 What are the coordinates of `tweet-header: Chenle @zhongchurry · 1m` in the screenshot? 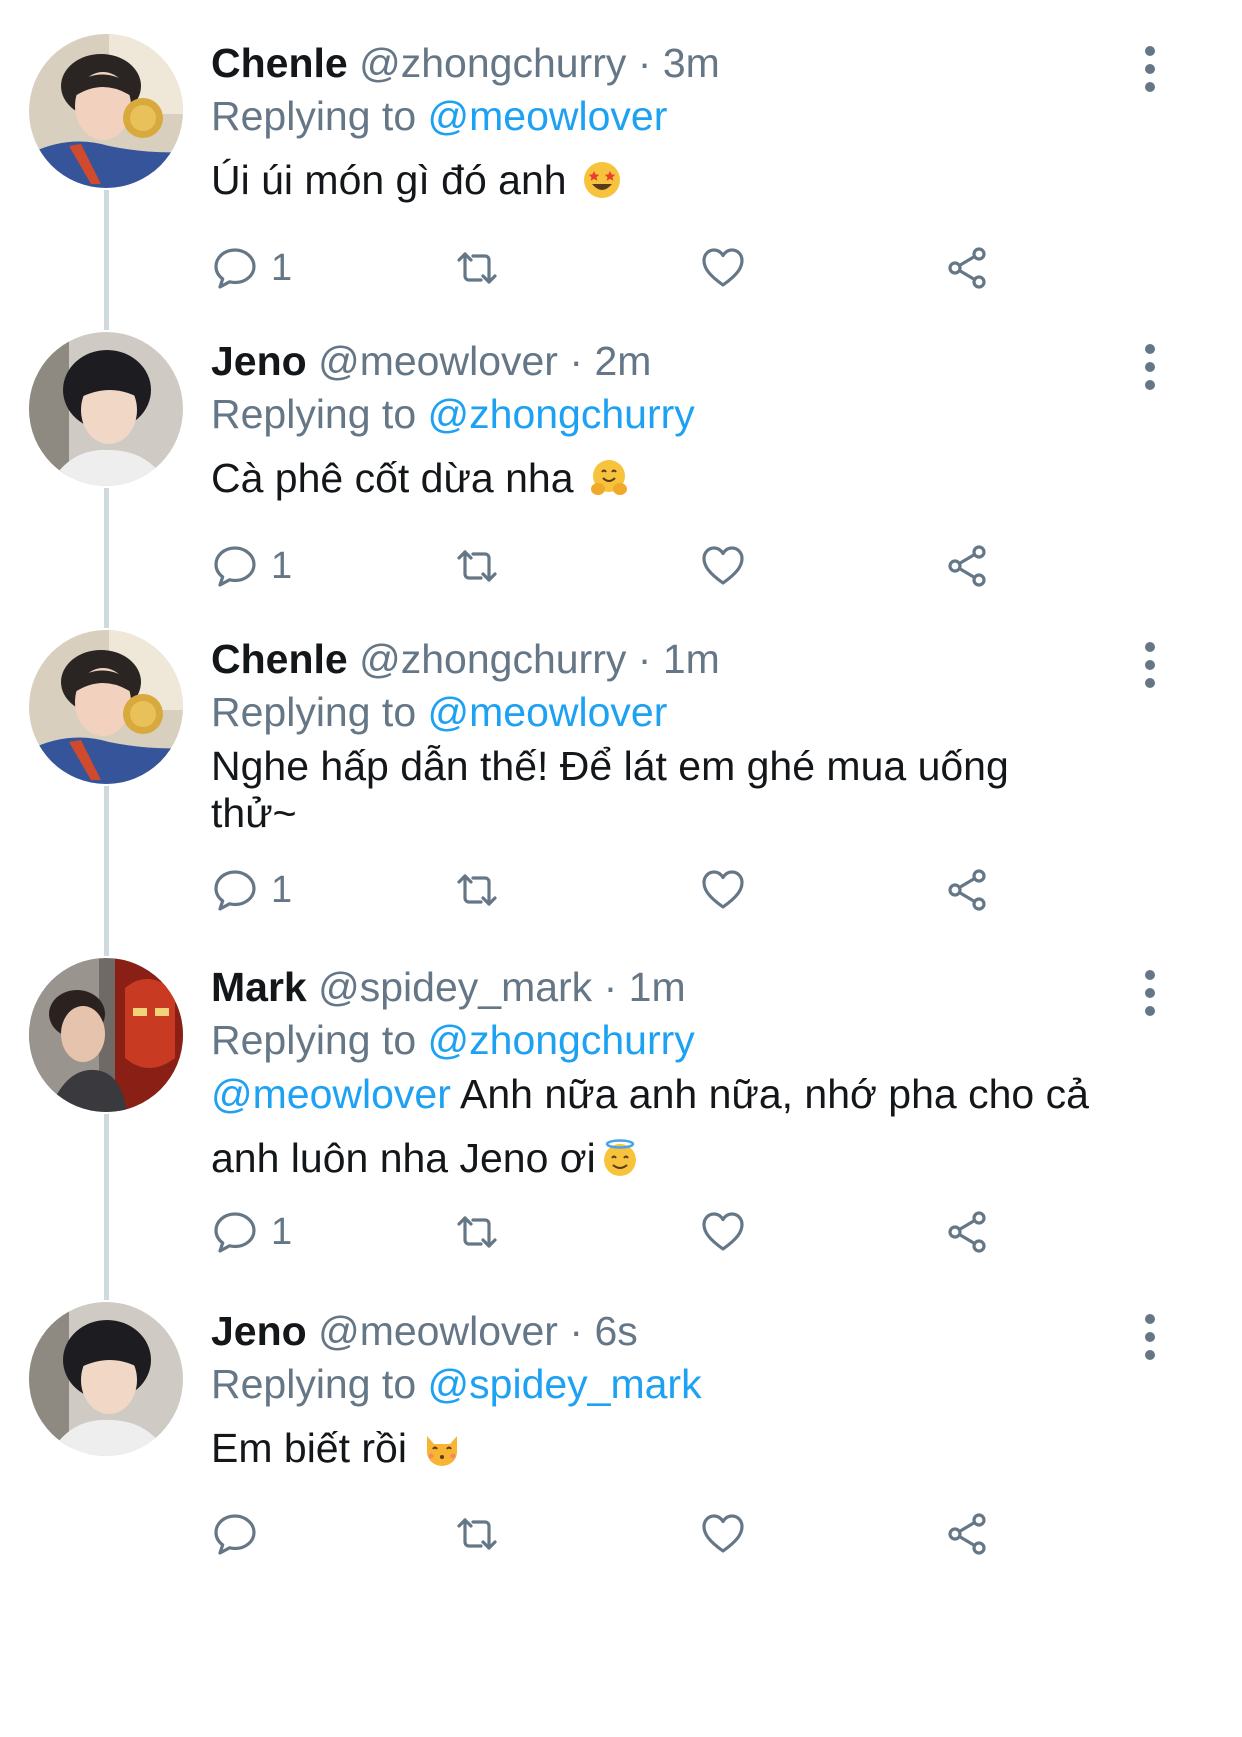 It's located at (465, 659).